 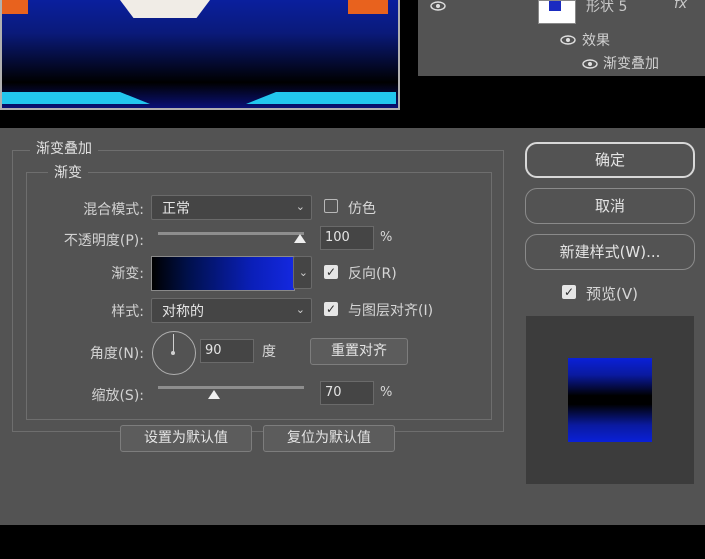 I want to click on blend-mode-value: 正常, so click(x=176, y=209).